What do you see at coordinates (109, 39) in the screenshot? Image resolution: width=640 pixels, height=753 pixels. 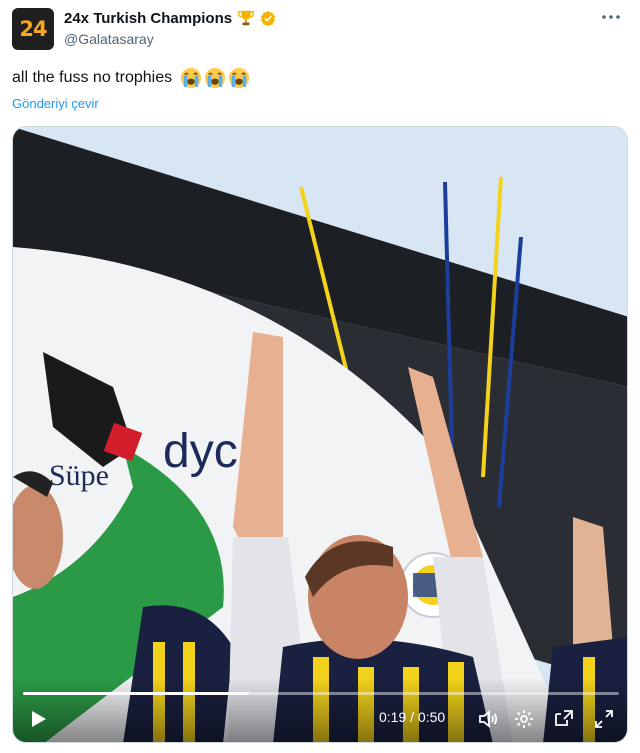 I see `user-handle: @Galatasaray` at bounding box center [109, 39].